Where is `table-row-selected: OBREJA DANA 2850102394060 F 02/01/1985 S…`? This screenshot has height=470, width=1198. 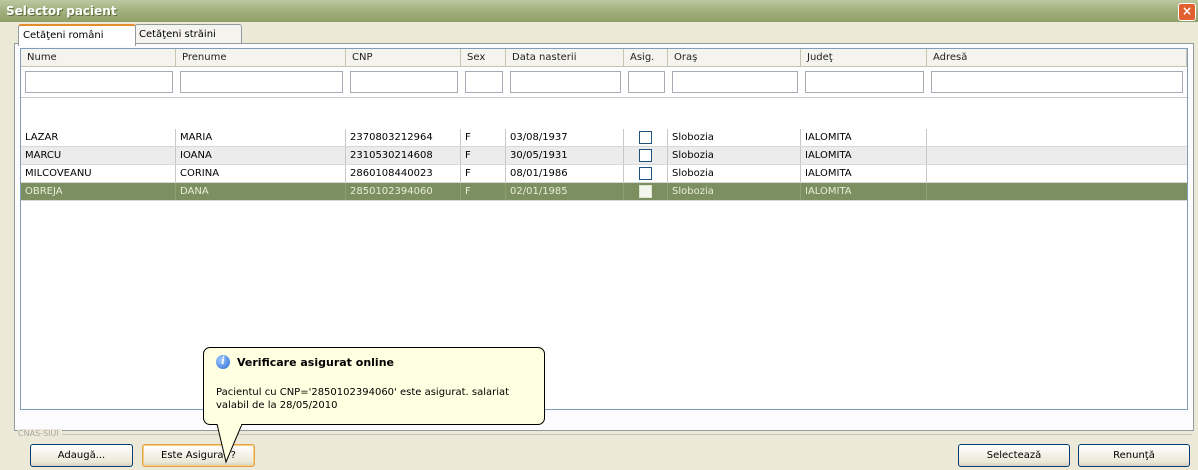
table-row-selected: OBREJA DANA 2850102394060 F 02/01/1985 S… is located at coordinates (604, 192).